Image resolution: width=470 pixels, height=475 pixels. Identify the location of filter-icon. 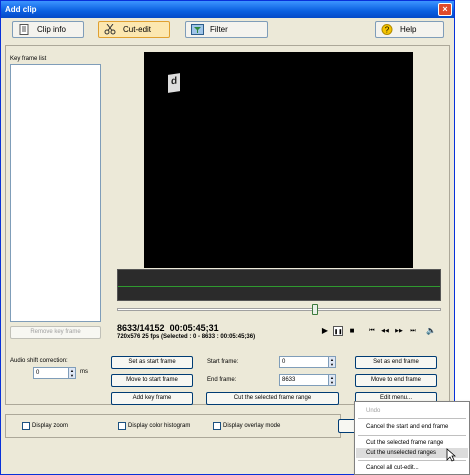
(197, 29).